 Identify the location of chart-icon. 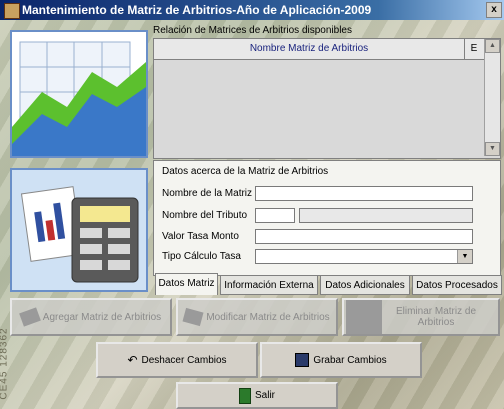
(79, 94).